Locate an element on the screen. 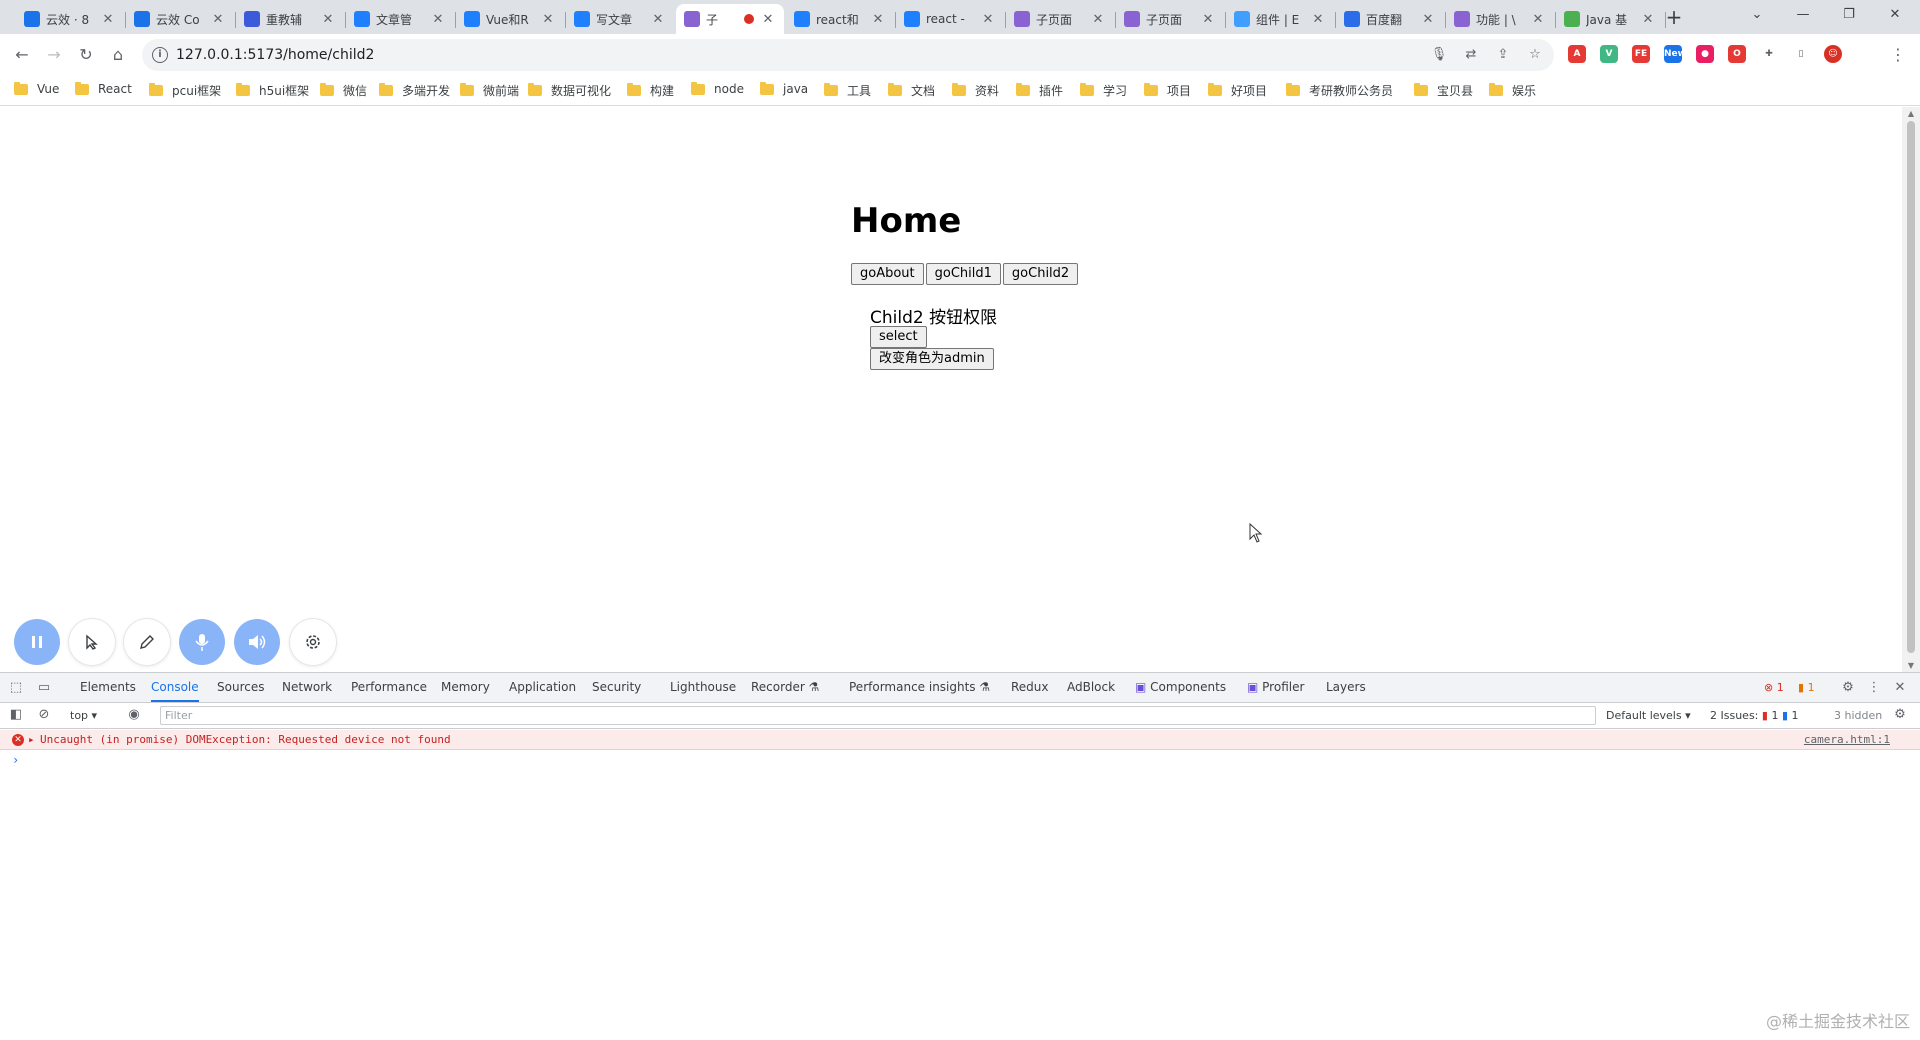 Image resolution: width=1920 pixels, height=1040 pixels. browser-menu-icon: ⋮ is located at coordinates (1898, 55).